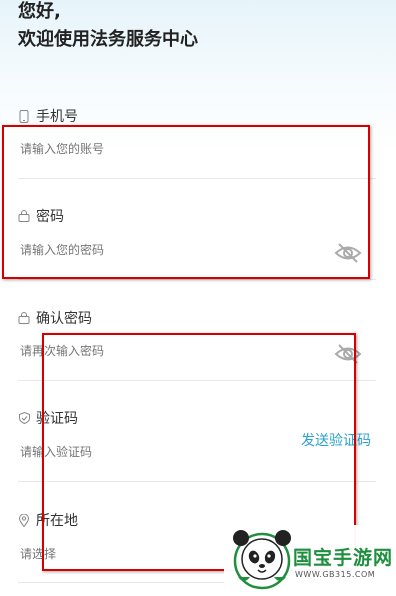 The height and width of the screenshot is (596, 396). Describe the element at coordinates (24, 520) in the screenshot. I see `location-pin-icon` at that location.